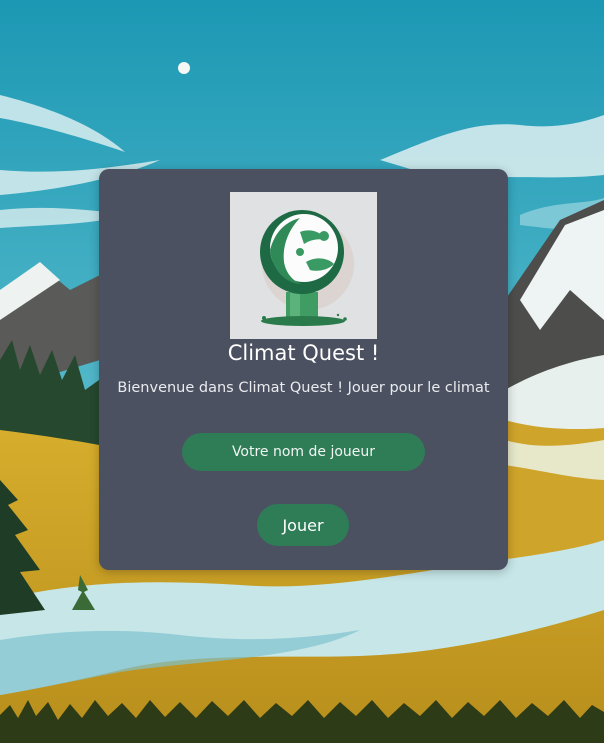 This screenshot has width=604, height=743. Describe the element at coordinates (184, 68) in the screenshot. I see `moon-dot` at that location.